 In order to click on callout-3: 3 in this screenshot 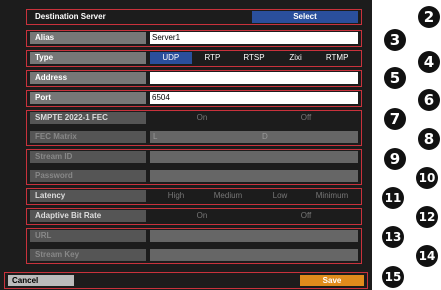, I will do `click(395, 40)`.